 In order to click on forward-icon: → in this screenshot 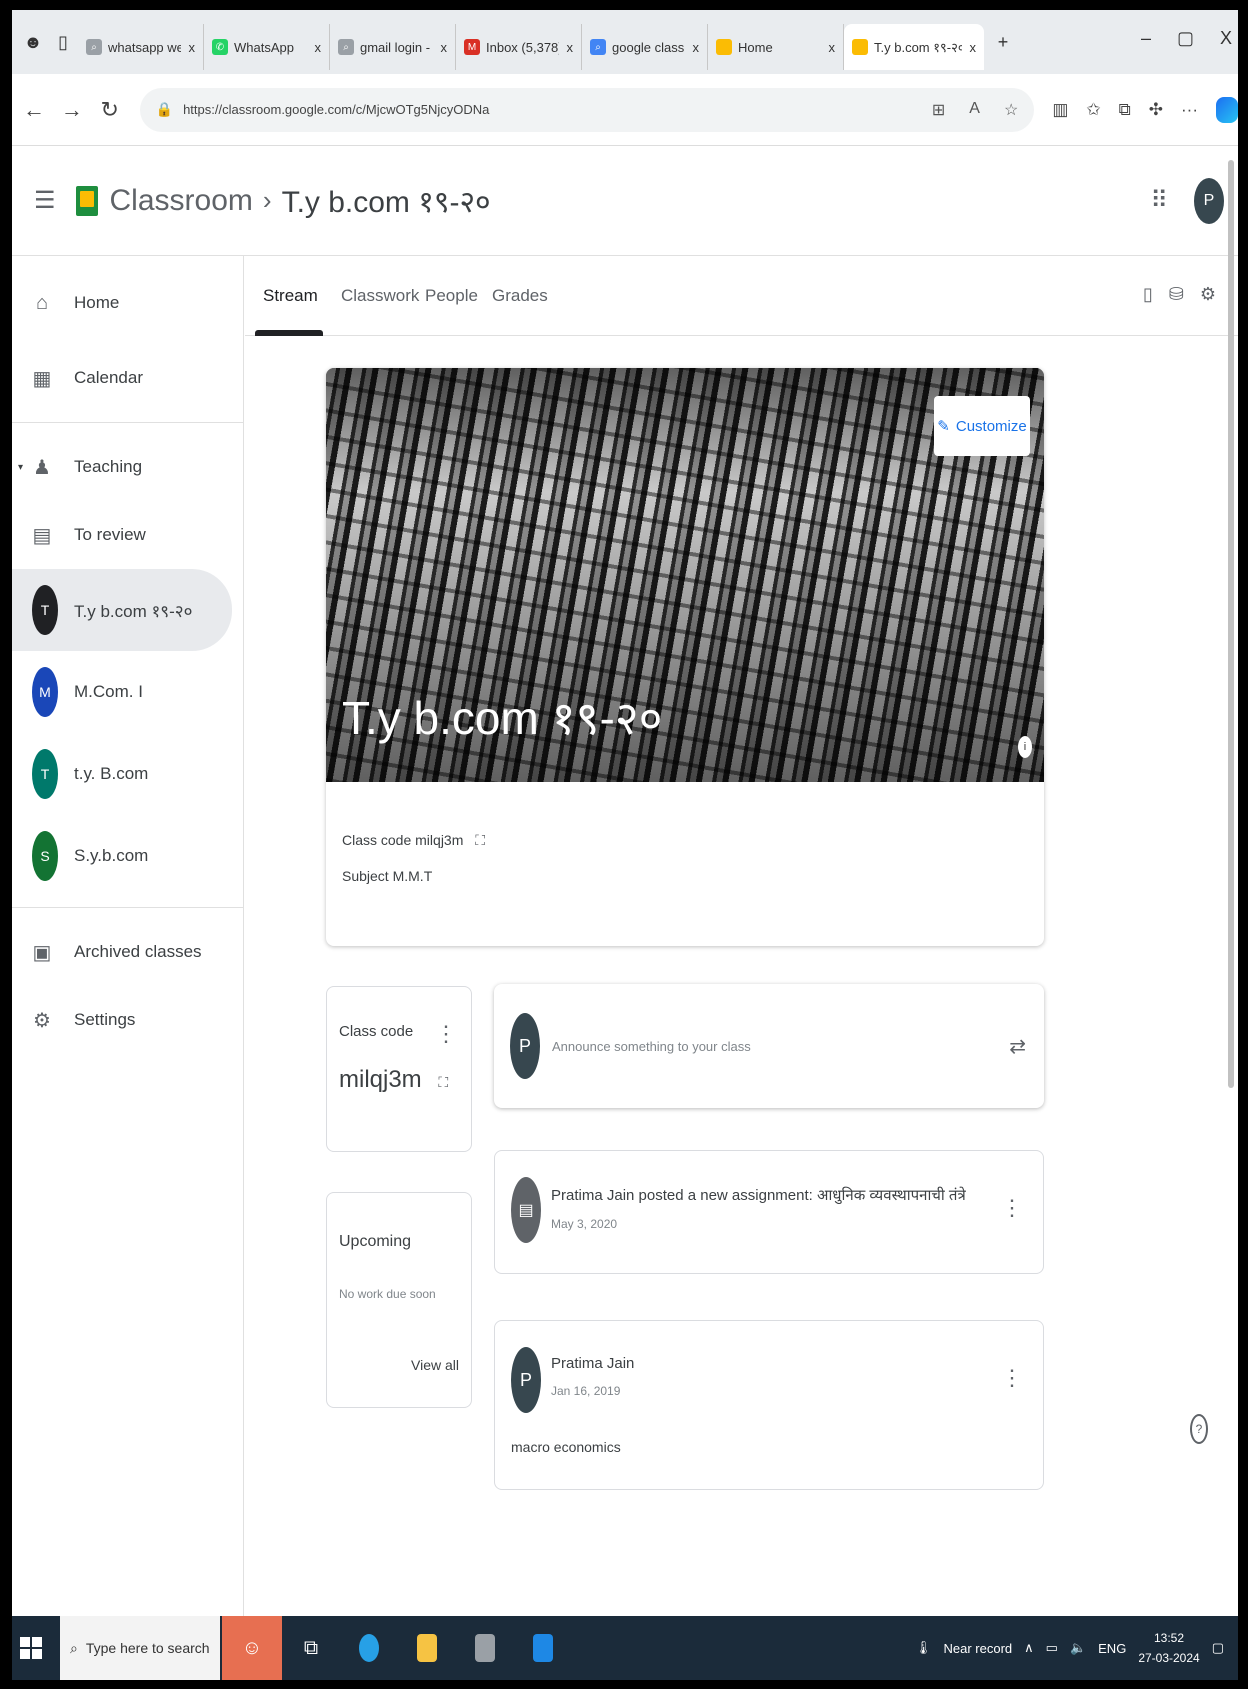, I will do `click(72, 110)`.